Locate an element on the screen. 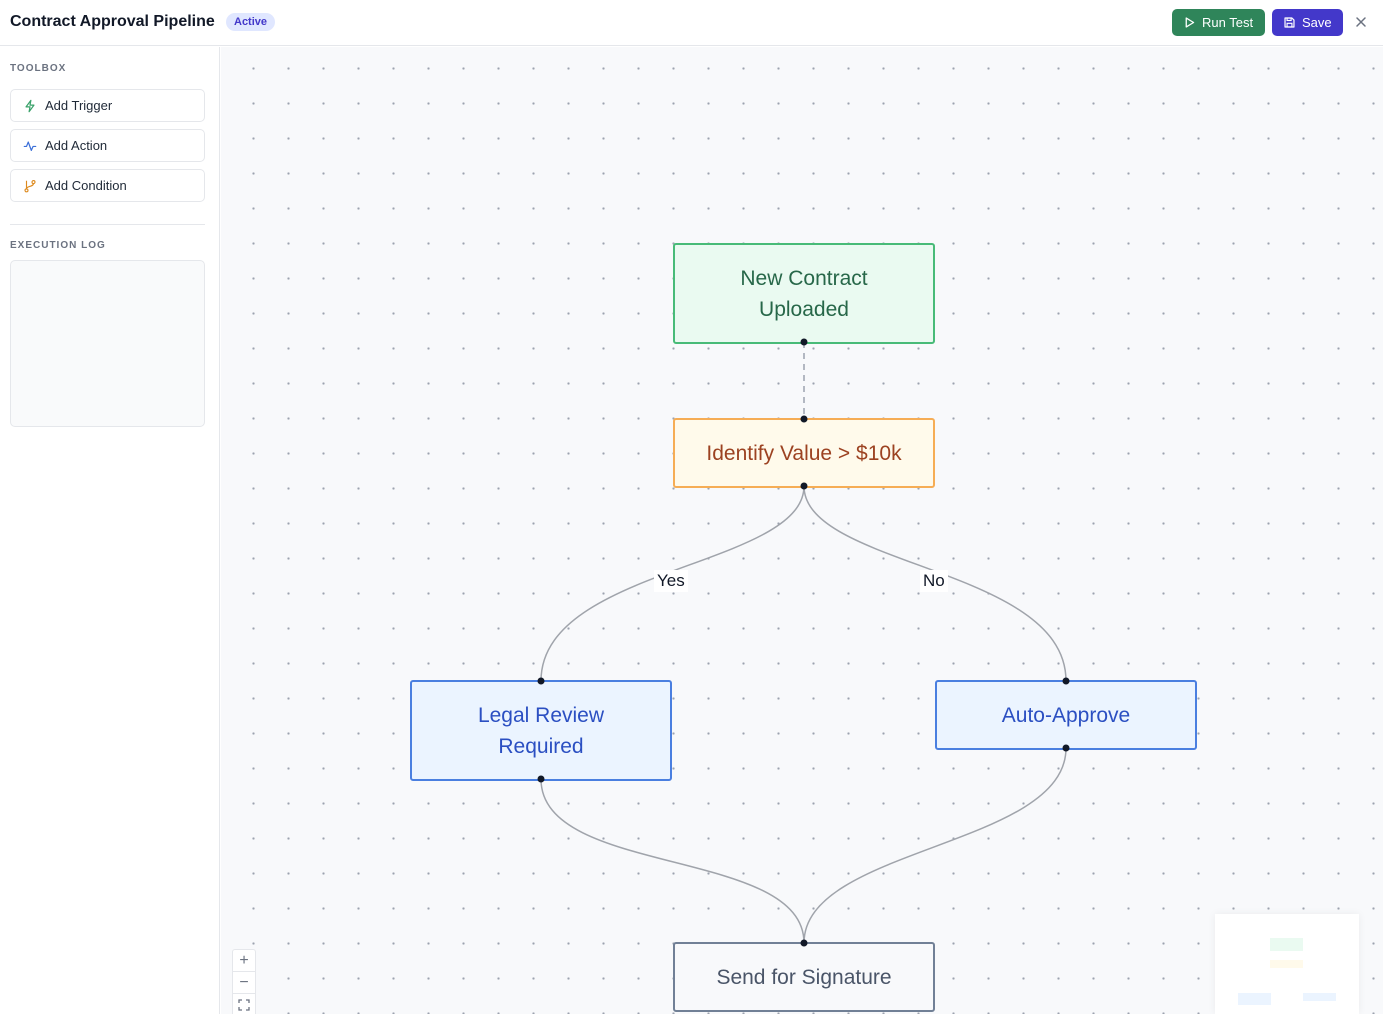 This screenshot has height=1014, width=1383. minimap is located at coordinates (1287, 964).